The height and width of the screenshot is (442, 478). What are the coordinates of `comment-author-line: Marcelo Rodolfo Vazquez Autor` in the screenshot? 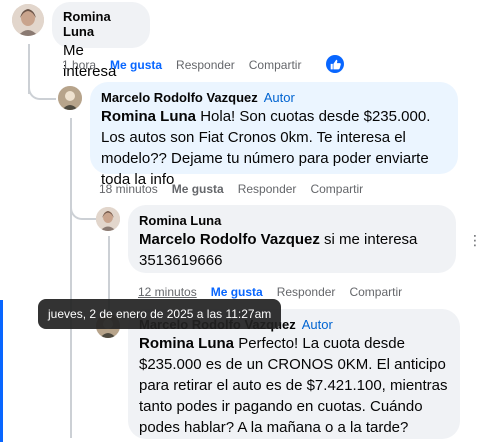 It's located at (274, 97).